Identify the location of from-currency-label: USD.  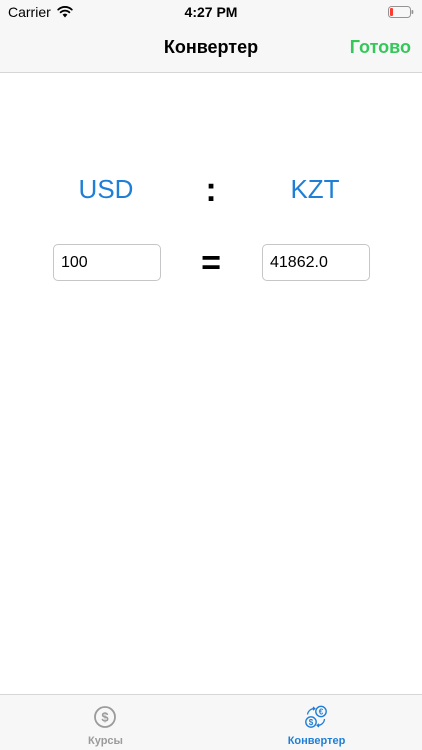
(106, 189).